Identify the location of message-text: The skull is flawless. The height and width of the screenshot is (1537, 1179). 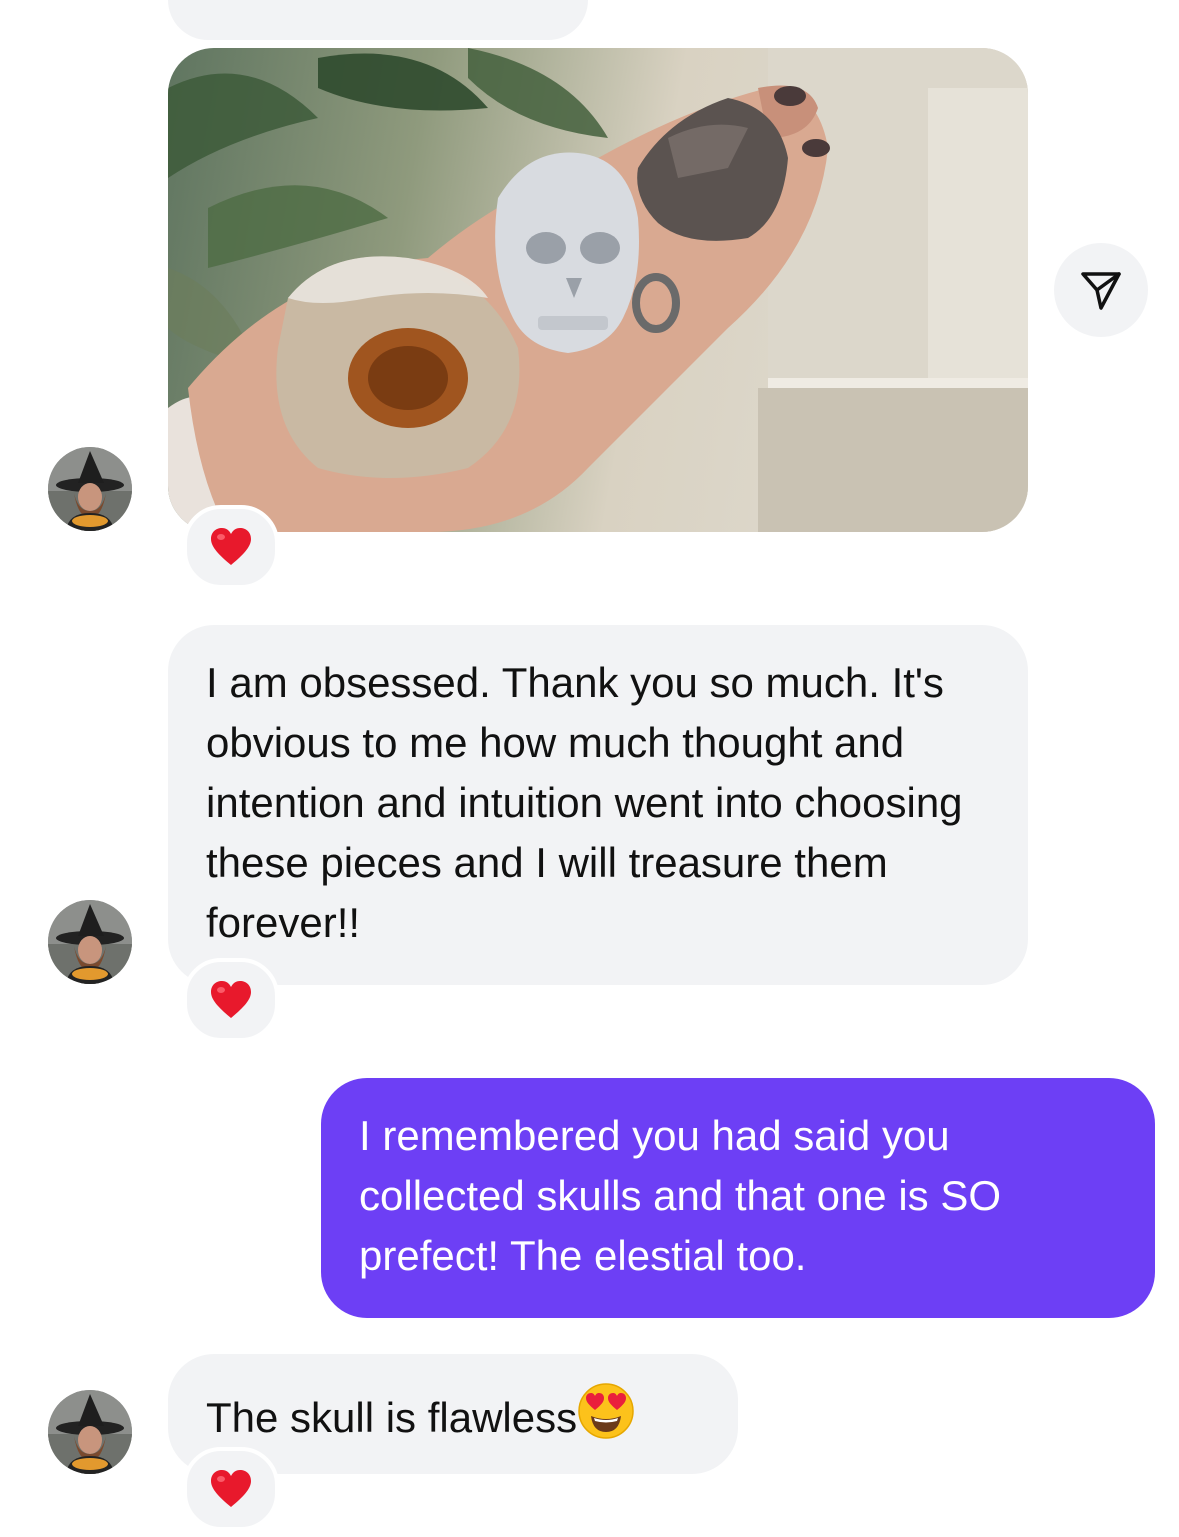
(392, 1417).